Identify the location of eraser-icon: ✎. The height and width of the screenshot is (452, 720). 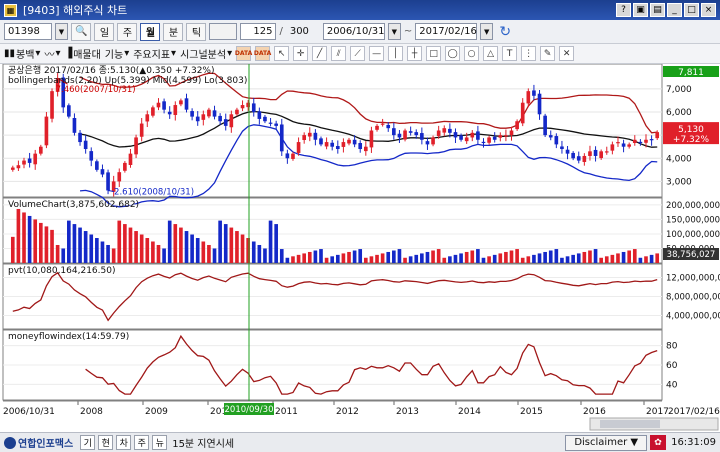
(548, 53).